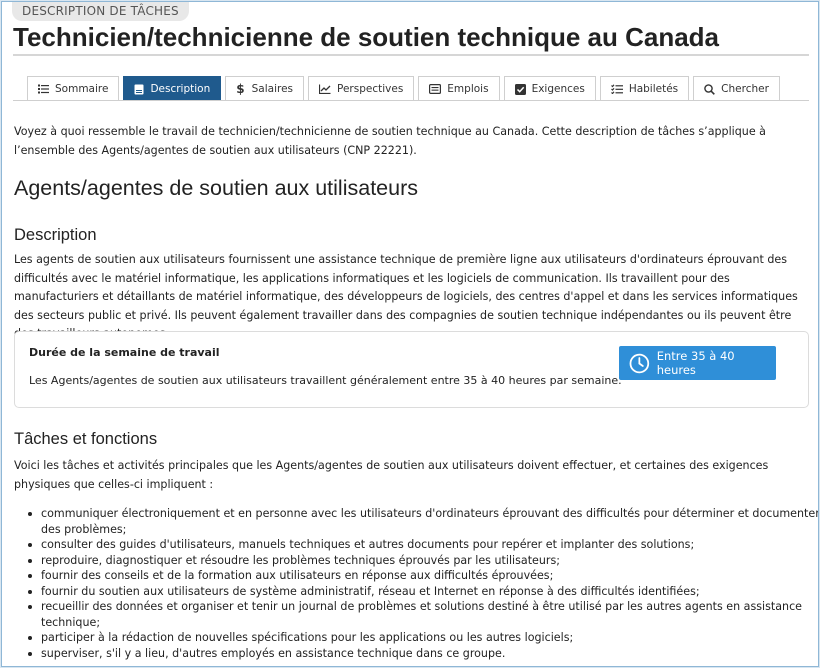 This screenshot has width=822, height=670. Describe the element at coordinates (435, 89) in the screenshot. I see `job-listing-icon` at that location.